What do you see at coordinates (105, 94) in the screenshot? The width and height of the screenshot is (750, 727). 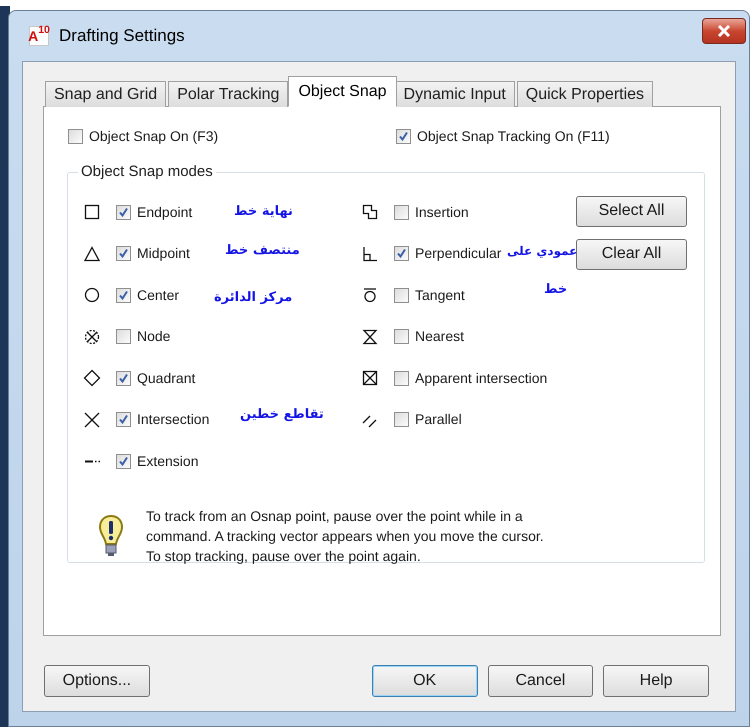 I see `tab: Snap and Grid` at bounding box center [105, 94].